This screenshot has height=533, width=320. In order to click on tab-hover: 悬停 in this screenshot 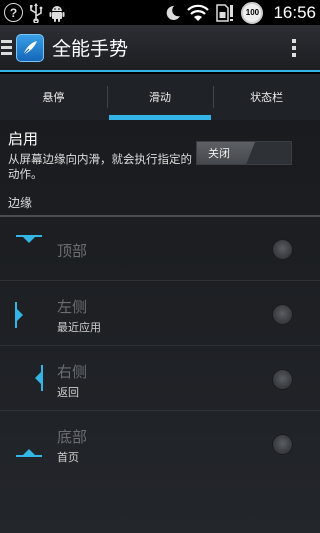, I will do `click(53, 97)`.